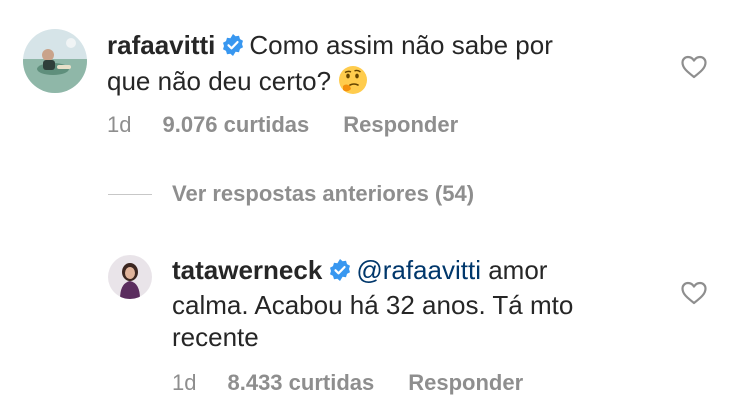  I want to click on likes-count: 8.433 curtidas, so click(300, 383).